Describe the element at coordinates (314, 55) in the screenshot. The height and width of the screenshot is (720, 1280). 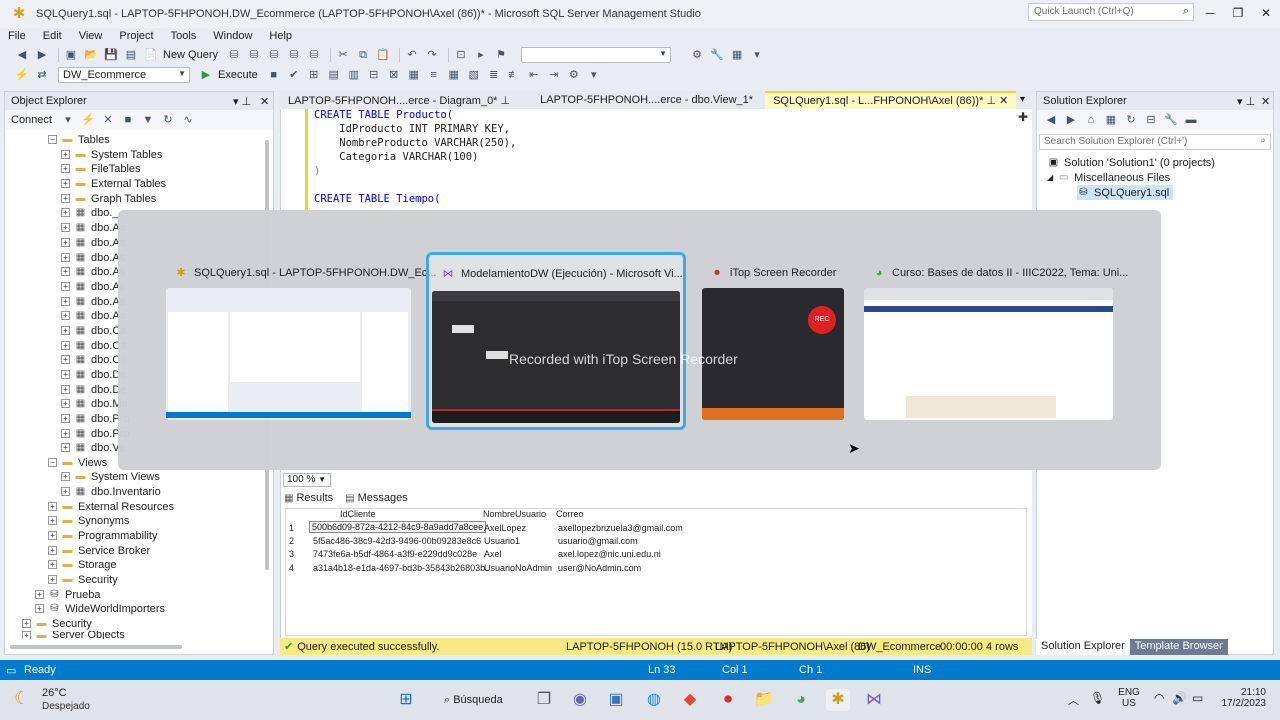
I see `dax-query-icon: ⛁` at that location.